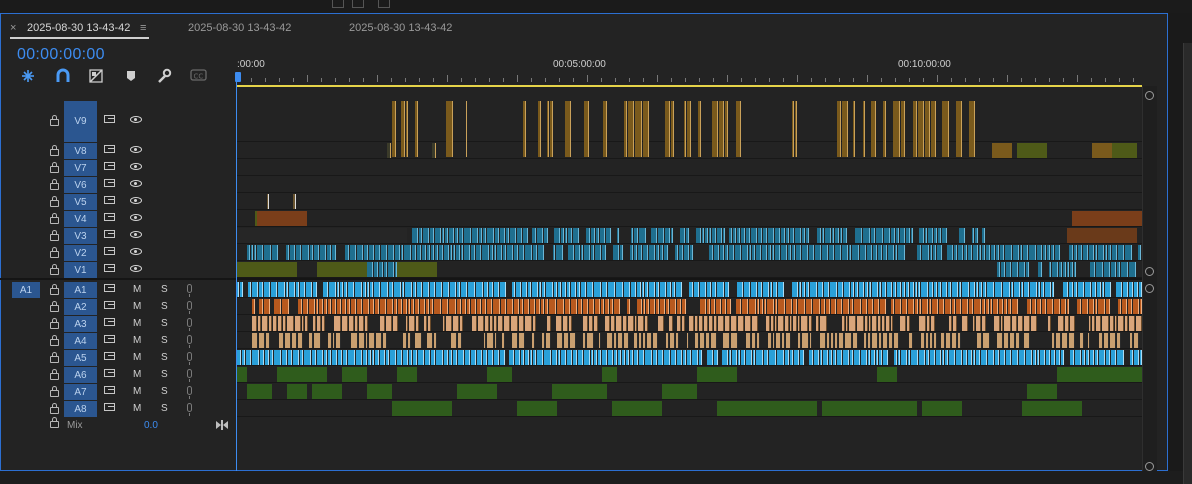 This screenshot has width=1192, height=484. Describe the element at coordinates (164, 323) in the screenshot. I see `solo-button: S` at that location.